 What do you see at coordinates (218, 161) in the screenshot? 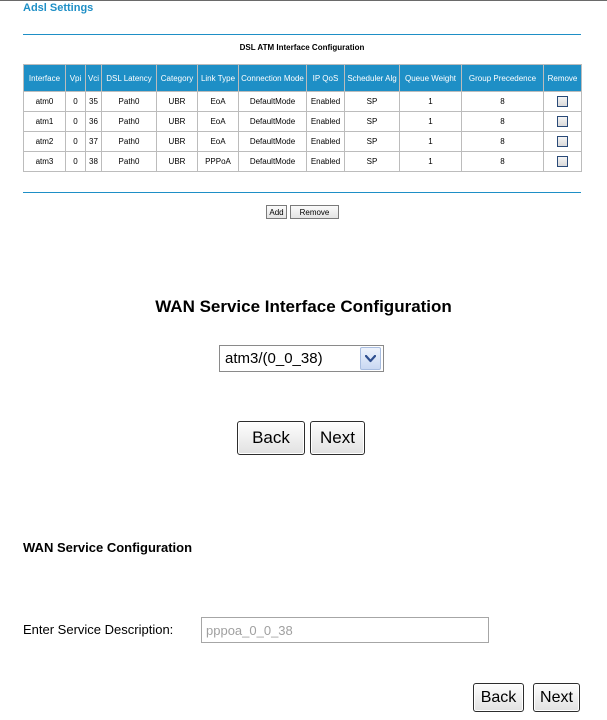
I see `cell-link-type: PPPoA` at bounding box center [218, 161].